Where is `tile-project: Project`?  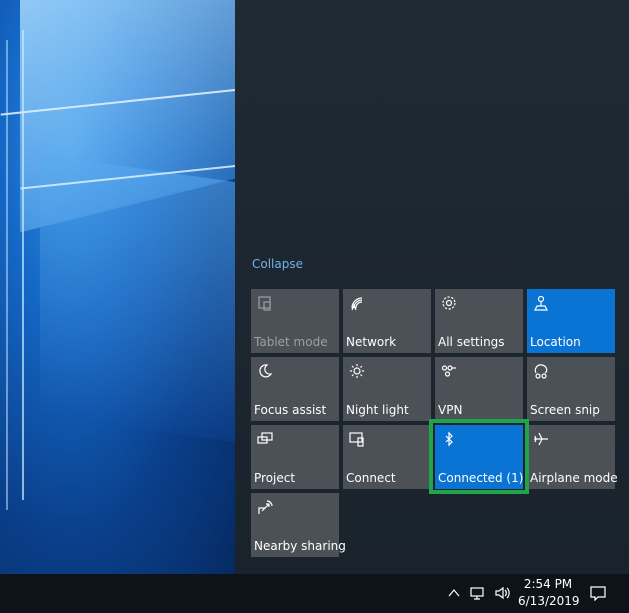
tile-project: Project is located at coordinates (295, 457).